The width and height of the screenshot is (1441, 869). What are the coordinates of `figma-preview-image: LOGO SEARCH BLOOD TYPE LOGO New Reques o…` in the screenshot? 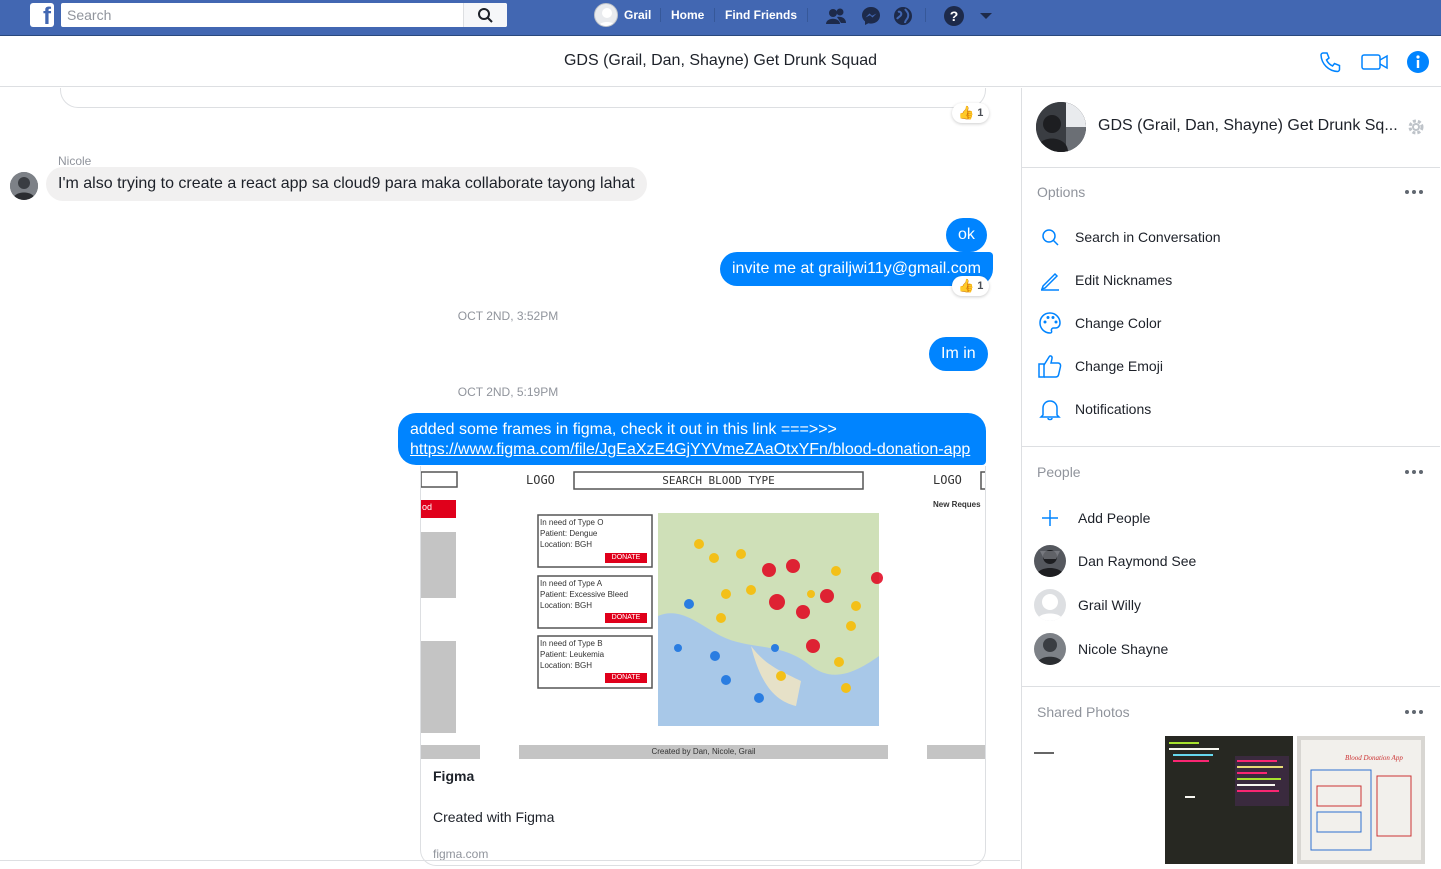 It's located at (703, 613).